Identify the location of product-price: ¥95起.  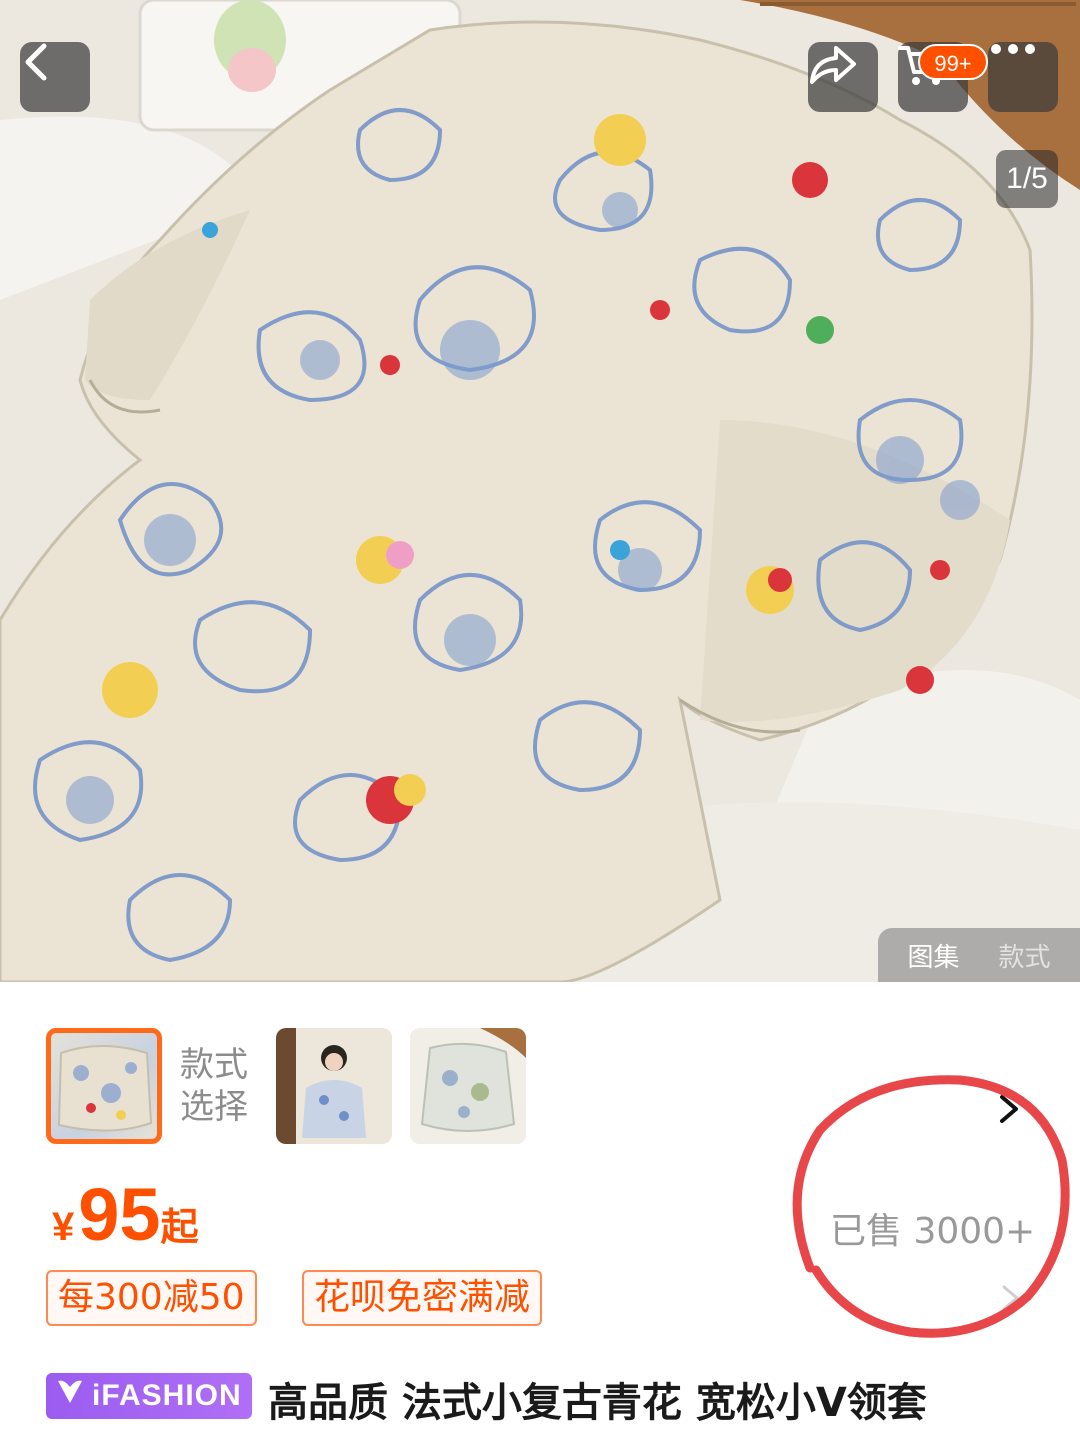
(125, 1214).